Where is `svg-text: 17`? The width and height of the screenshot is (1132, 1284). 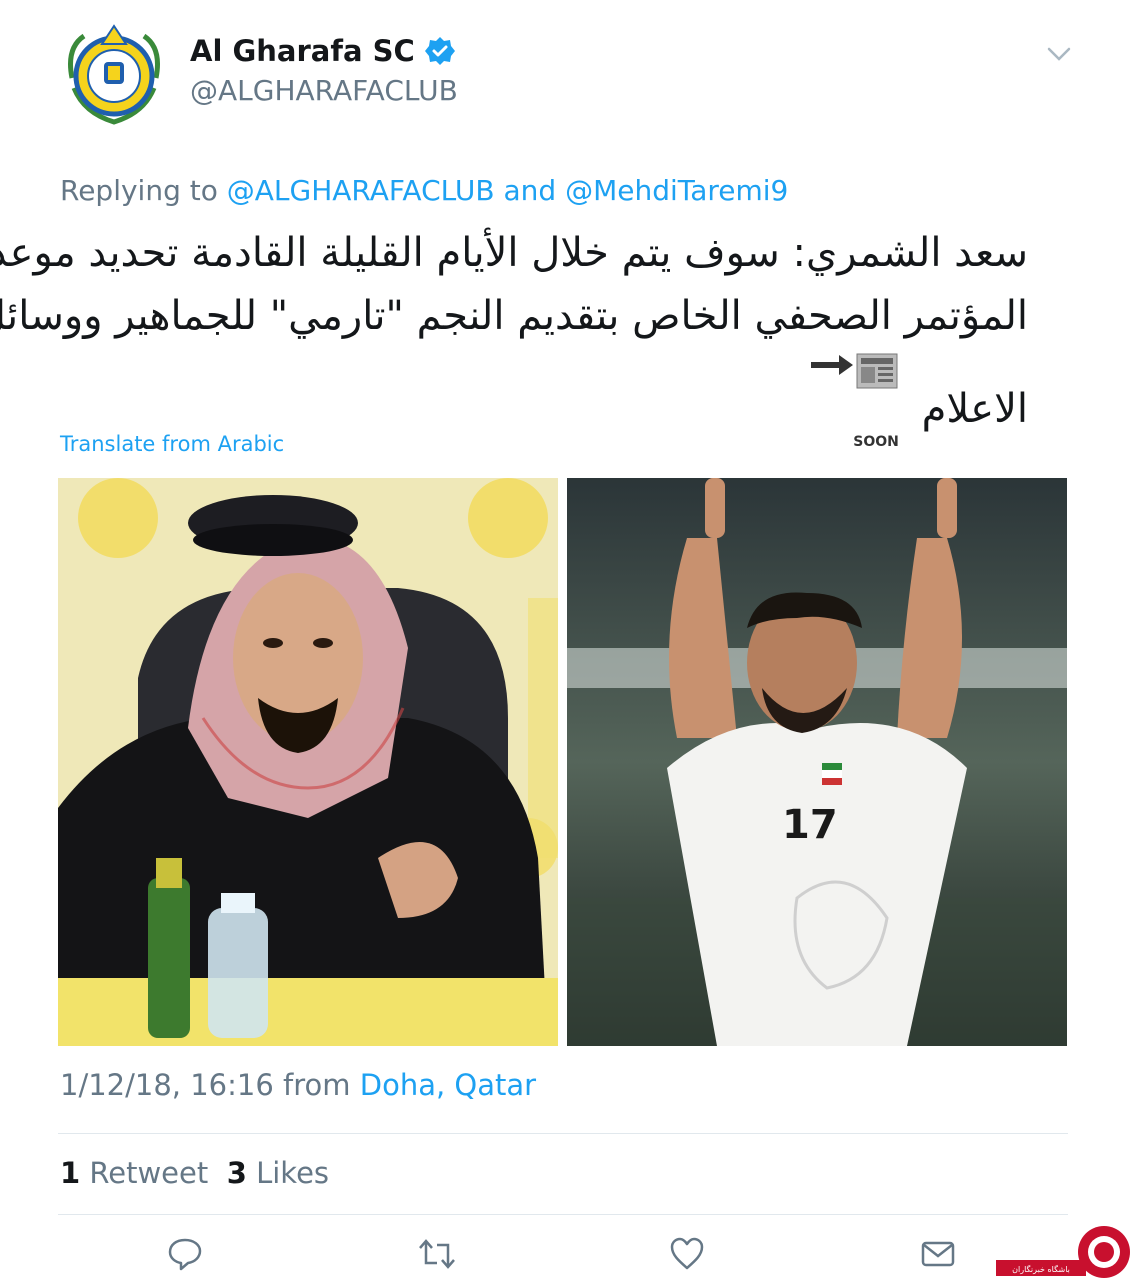
svg-text: 17 is located at coordinates (810, 825).